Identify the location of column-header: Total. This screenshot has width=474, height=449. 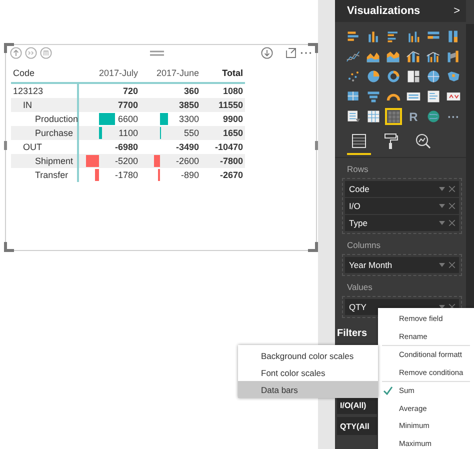
(223, 73).